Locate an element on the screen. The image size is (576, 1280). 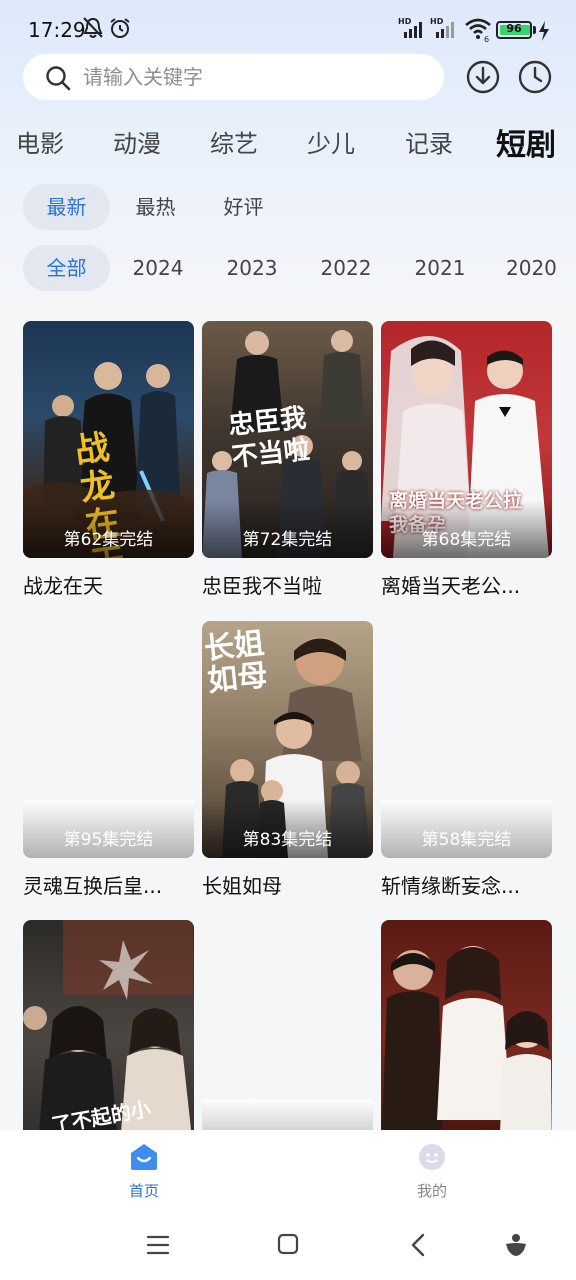
drama-card: 战龙在天 第62集完结 战龙在天 is located at coordinates (108, 460).